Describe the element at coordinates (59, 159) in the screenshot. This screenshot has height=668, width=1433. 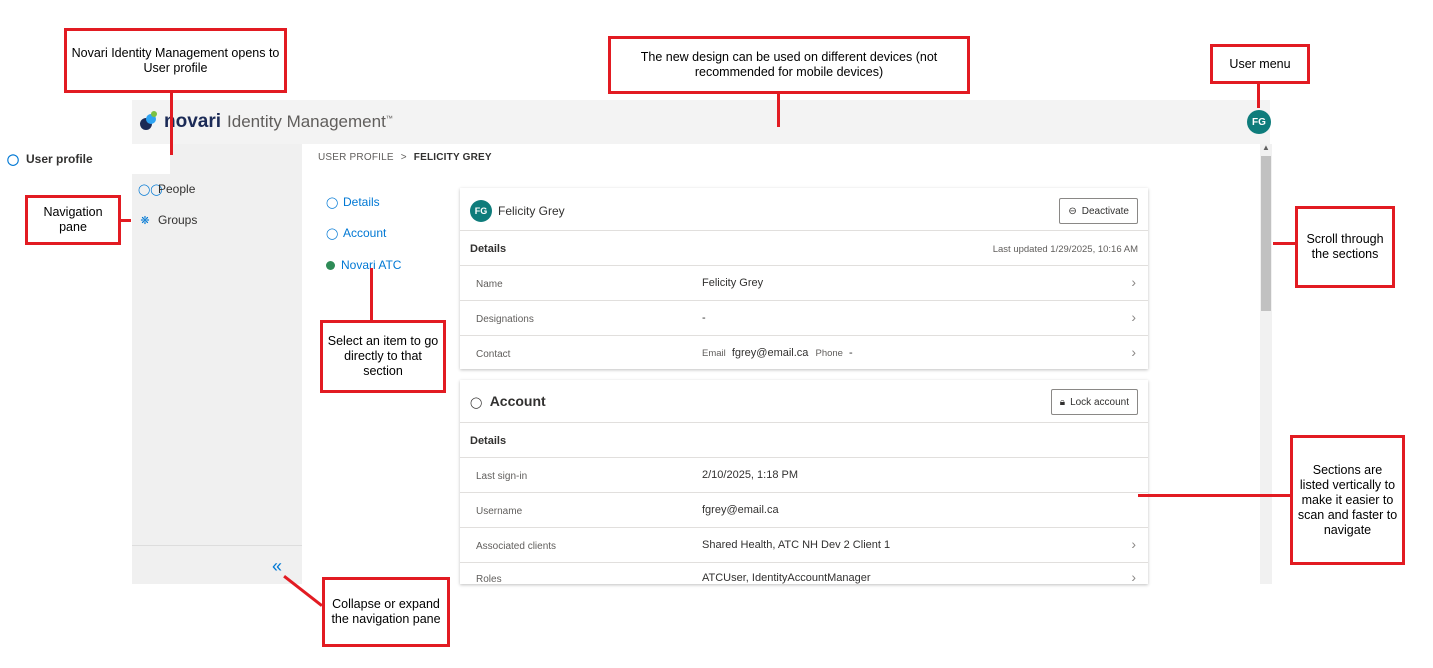
I see `nav-item-label: User profile` at that location.